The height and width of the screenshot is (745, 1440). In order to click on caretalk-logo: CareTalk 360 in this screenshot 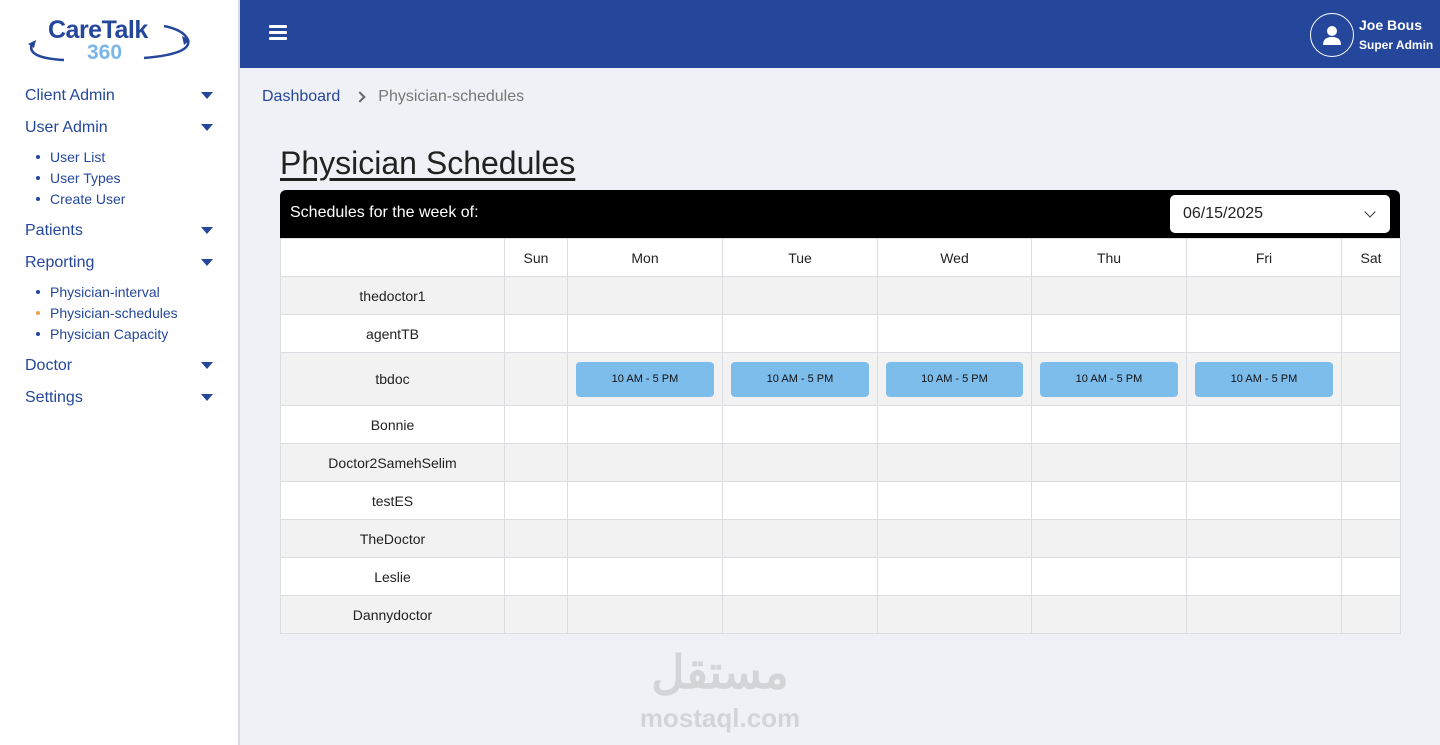, I will do `click(109, 40)`.